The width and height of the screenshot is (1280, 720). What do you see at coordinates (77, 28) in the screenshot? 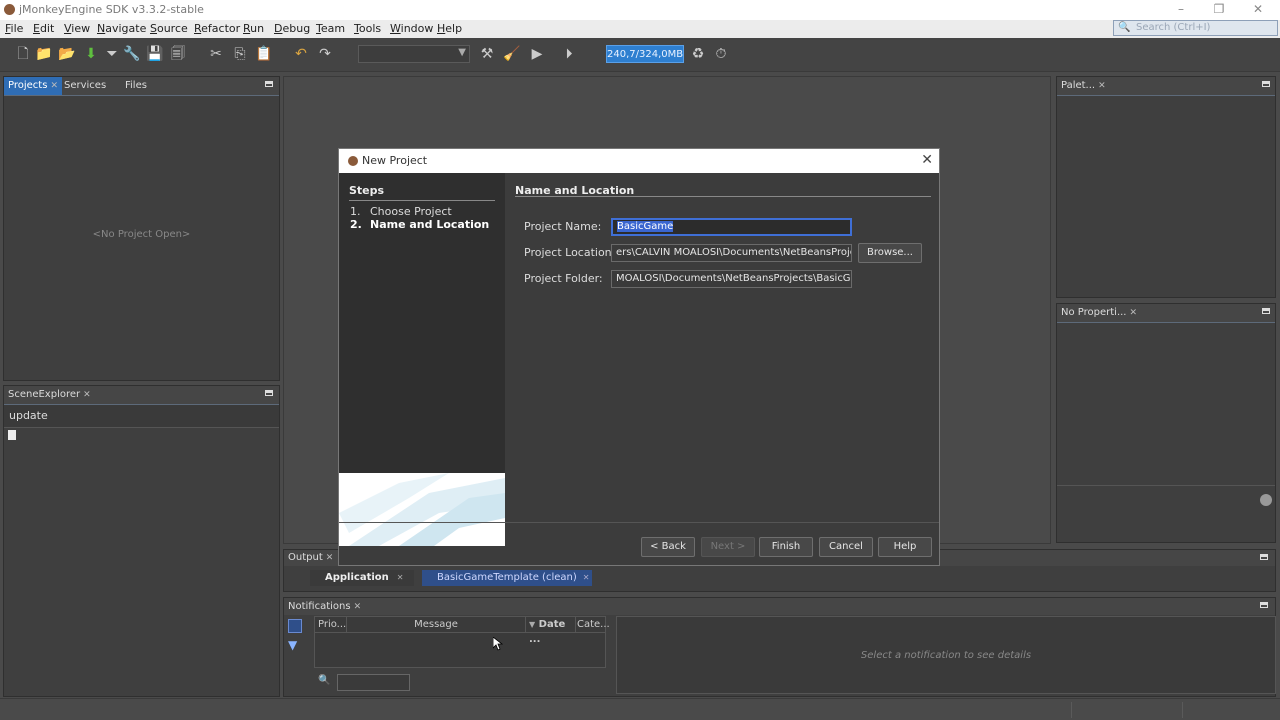
I see `menu-view: View` at bounding box center [77, 28].